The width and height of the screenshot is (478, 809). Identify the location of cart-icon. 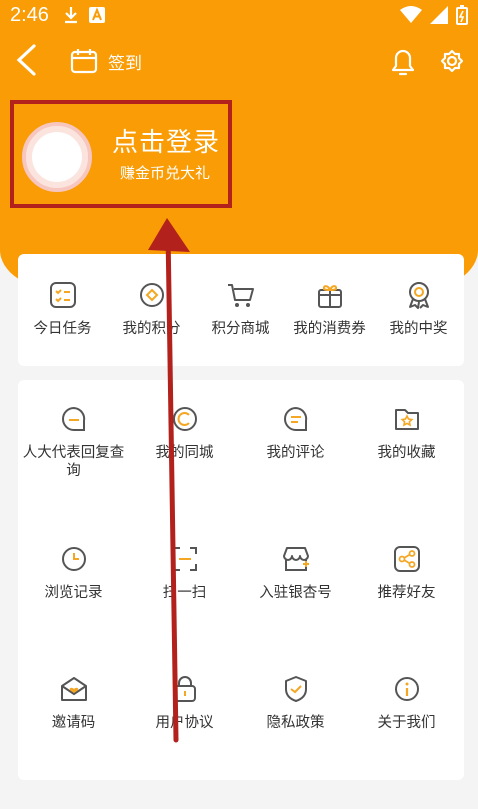
(240, 295).